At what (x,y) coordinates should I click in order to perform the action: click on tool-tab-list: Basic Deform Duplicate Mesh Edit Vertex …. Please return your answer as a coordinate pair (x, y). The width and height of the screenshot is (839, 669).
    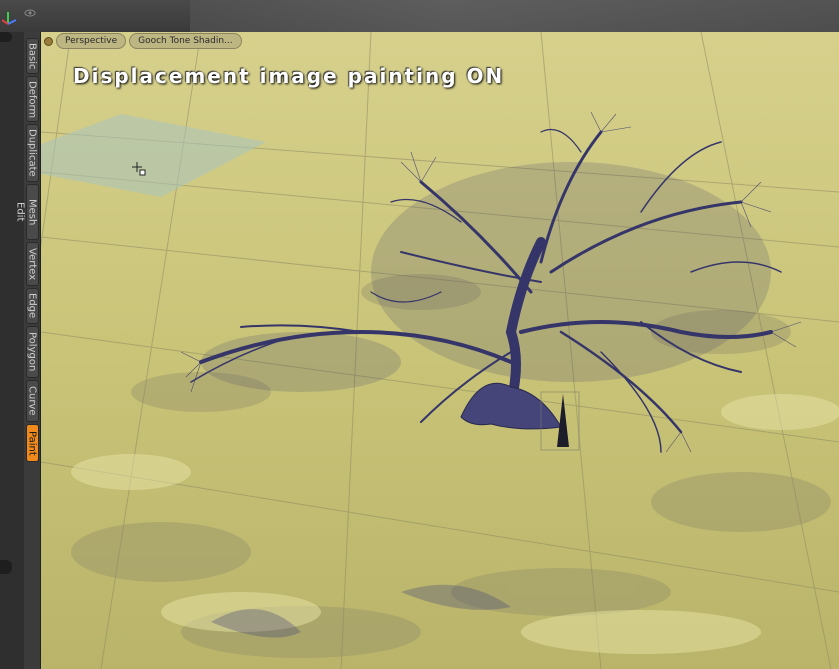
    Looking at the image, I should click on (27, 251).